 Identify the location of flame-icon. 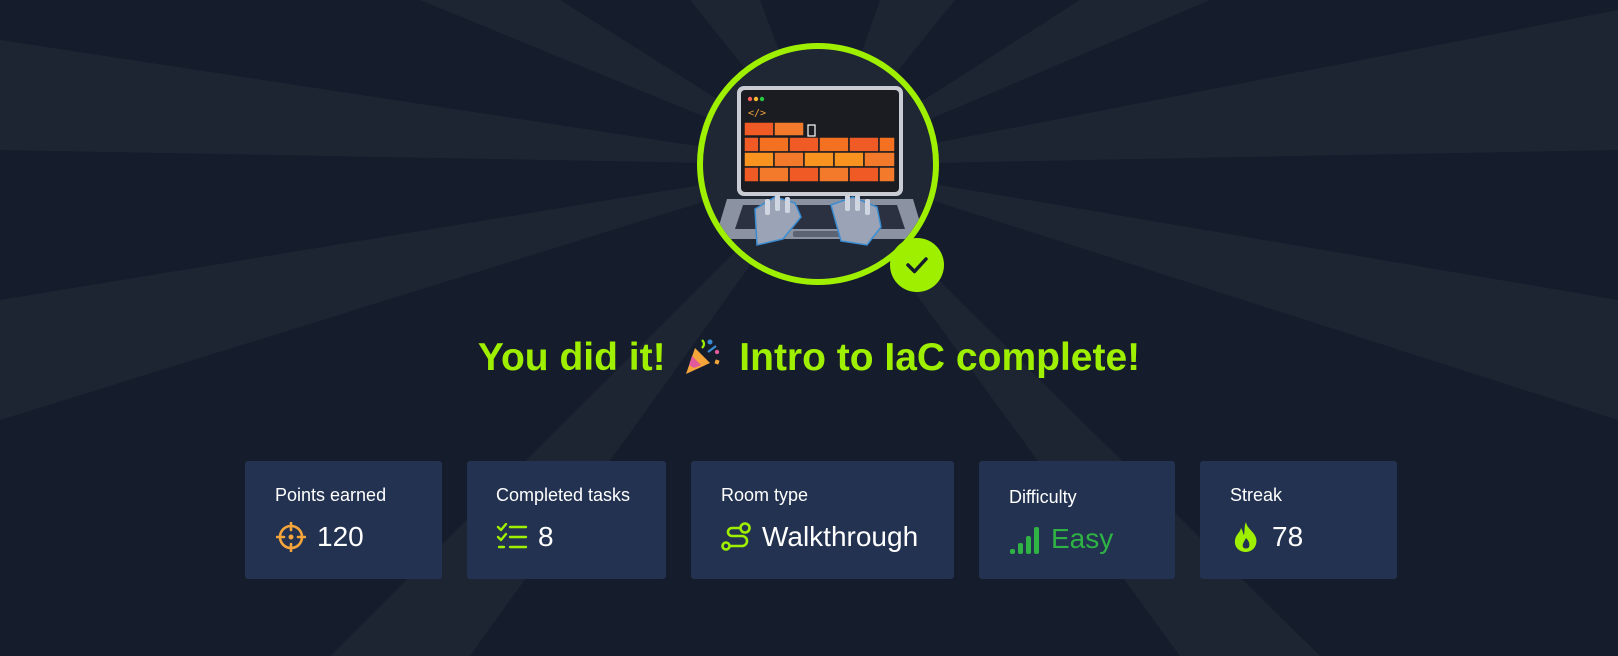
(1246, 537).